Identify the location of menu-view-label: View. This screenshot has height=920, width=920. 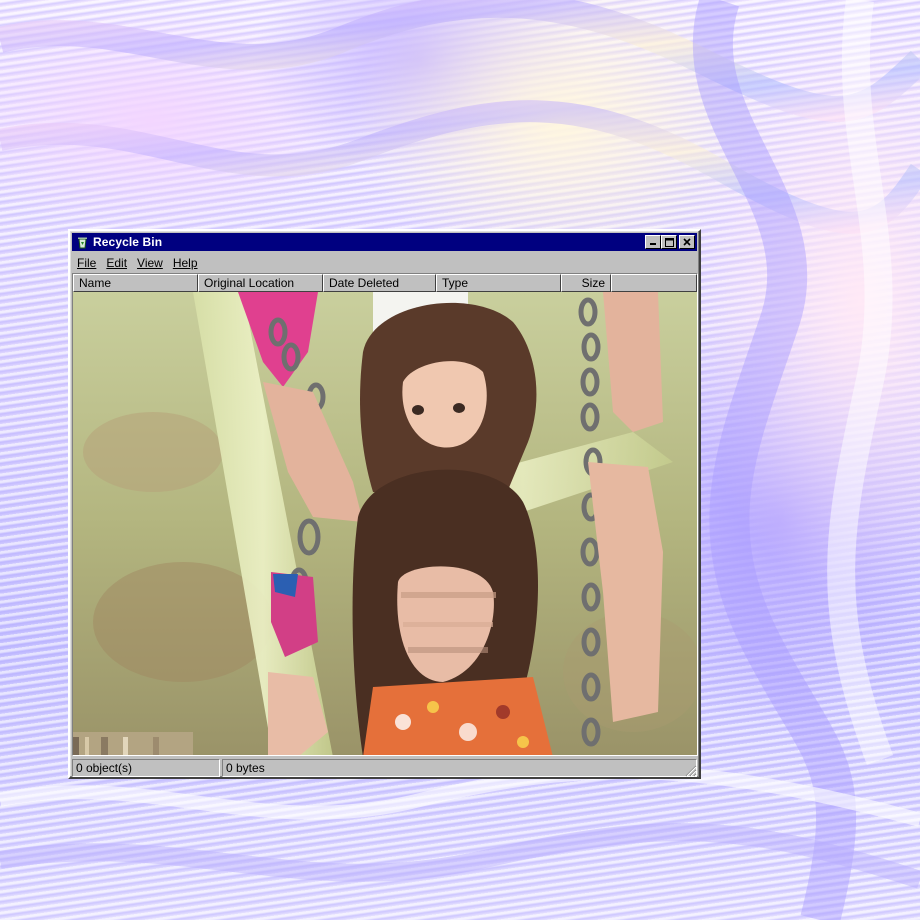
(150, 263).